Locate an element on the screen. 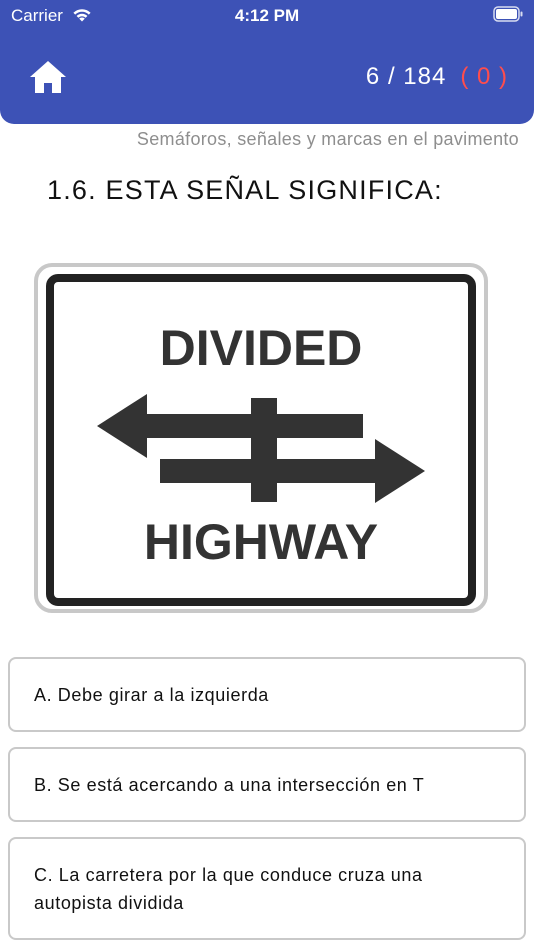 This screenshot has height=950, width=534. battery-icon is located at coordinates (508, 14).